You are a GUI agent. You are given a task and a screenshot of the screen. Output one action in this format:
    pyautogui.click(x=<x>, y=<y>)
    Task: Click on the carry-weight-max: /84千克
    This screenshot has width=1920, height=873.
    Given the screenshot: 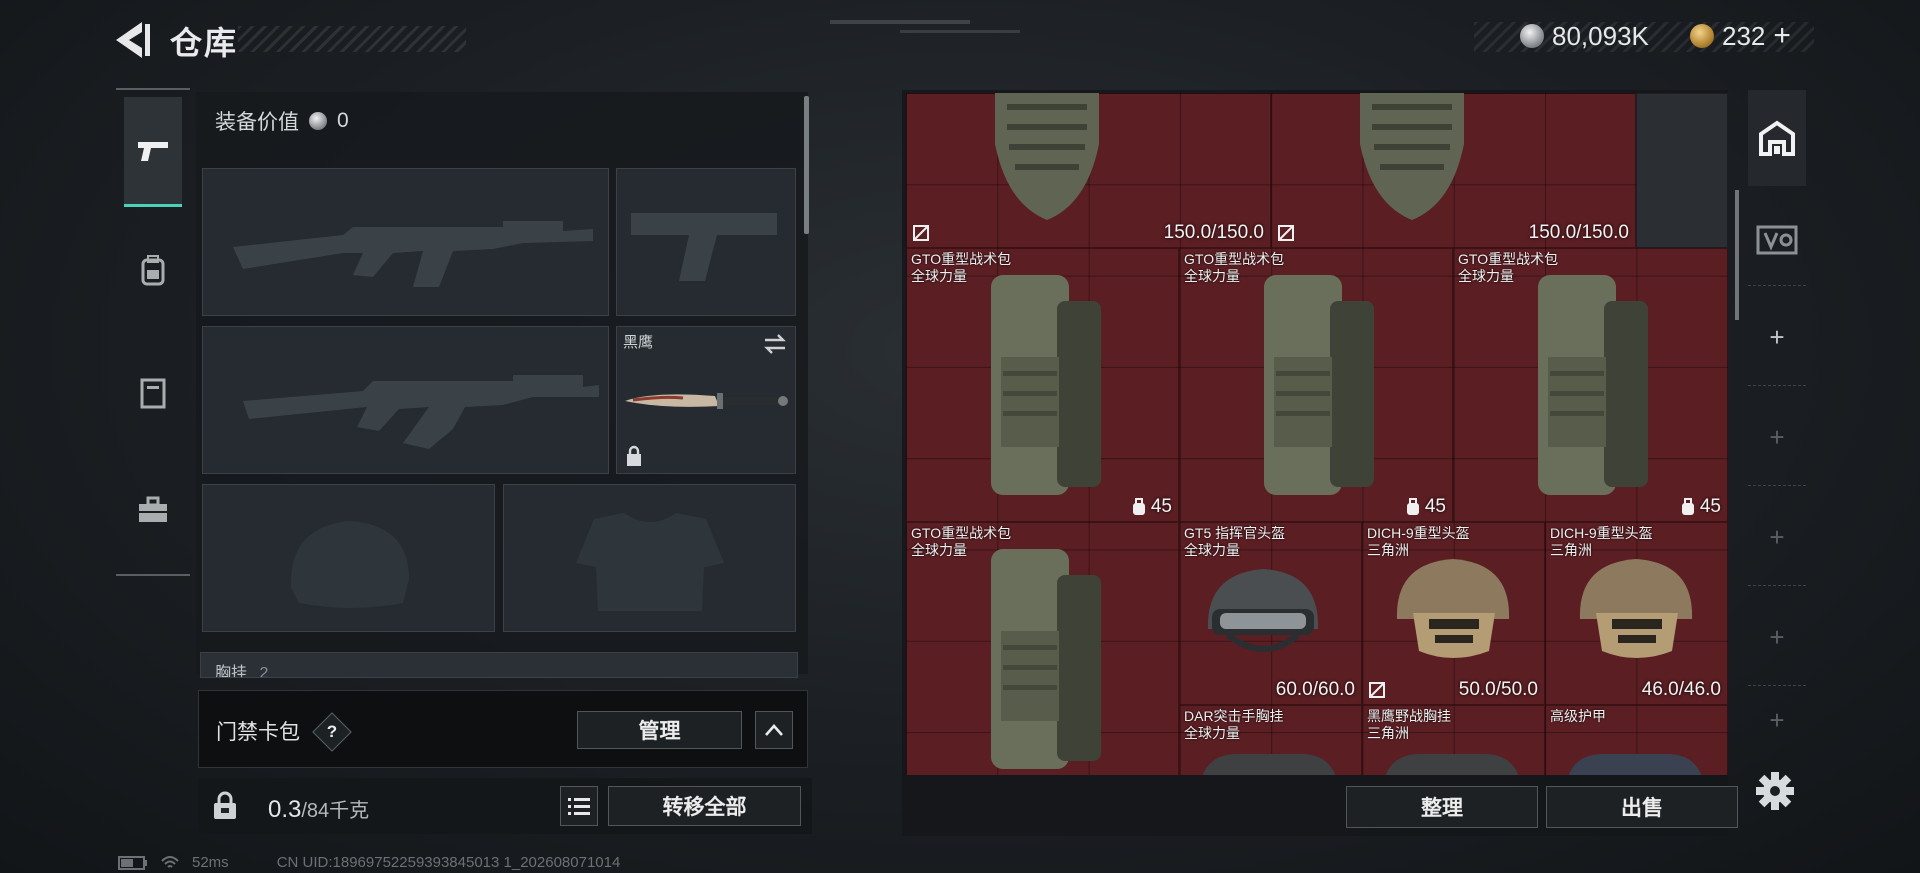 What is the action you would take?
    pyautogui.click(x=335, y=811)
    